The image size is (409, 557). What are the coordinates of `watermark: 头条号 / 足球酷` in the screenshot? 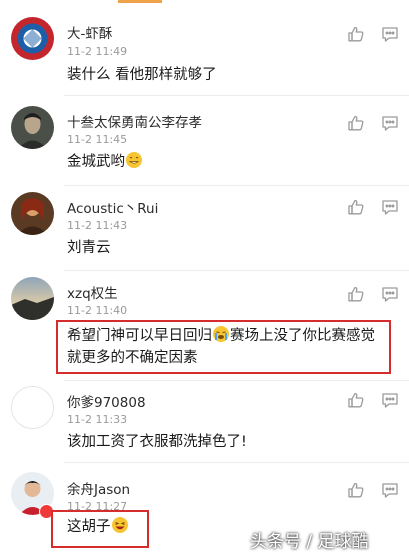 It's located at (309, 542).